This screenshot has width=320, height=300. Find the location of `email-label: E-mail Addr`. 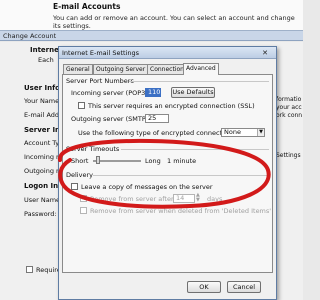

email-label: E-mail Addr is located at coordinates (43, 115).